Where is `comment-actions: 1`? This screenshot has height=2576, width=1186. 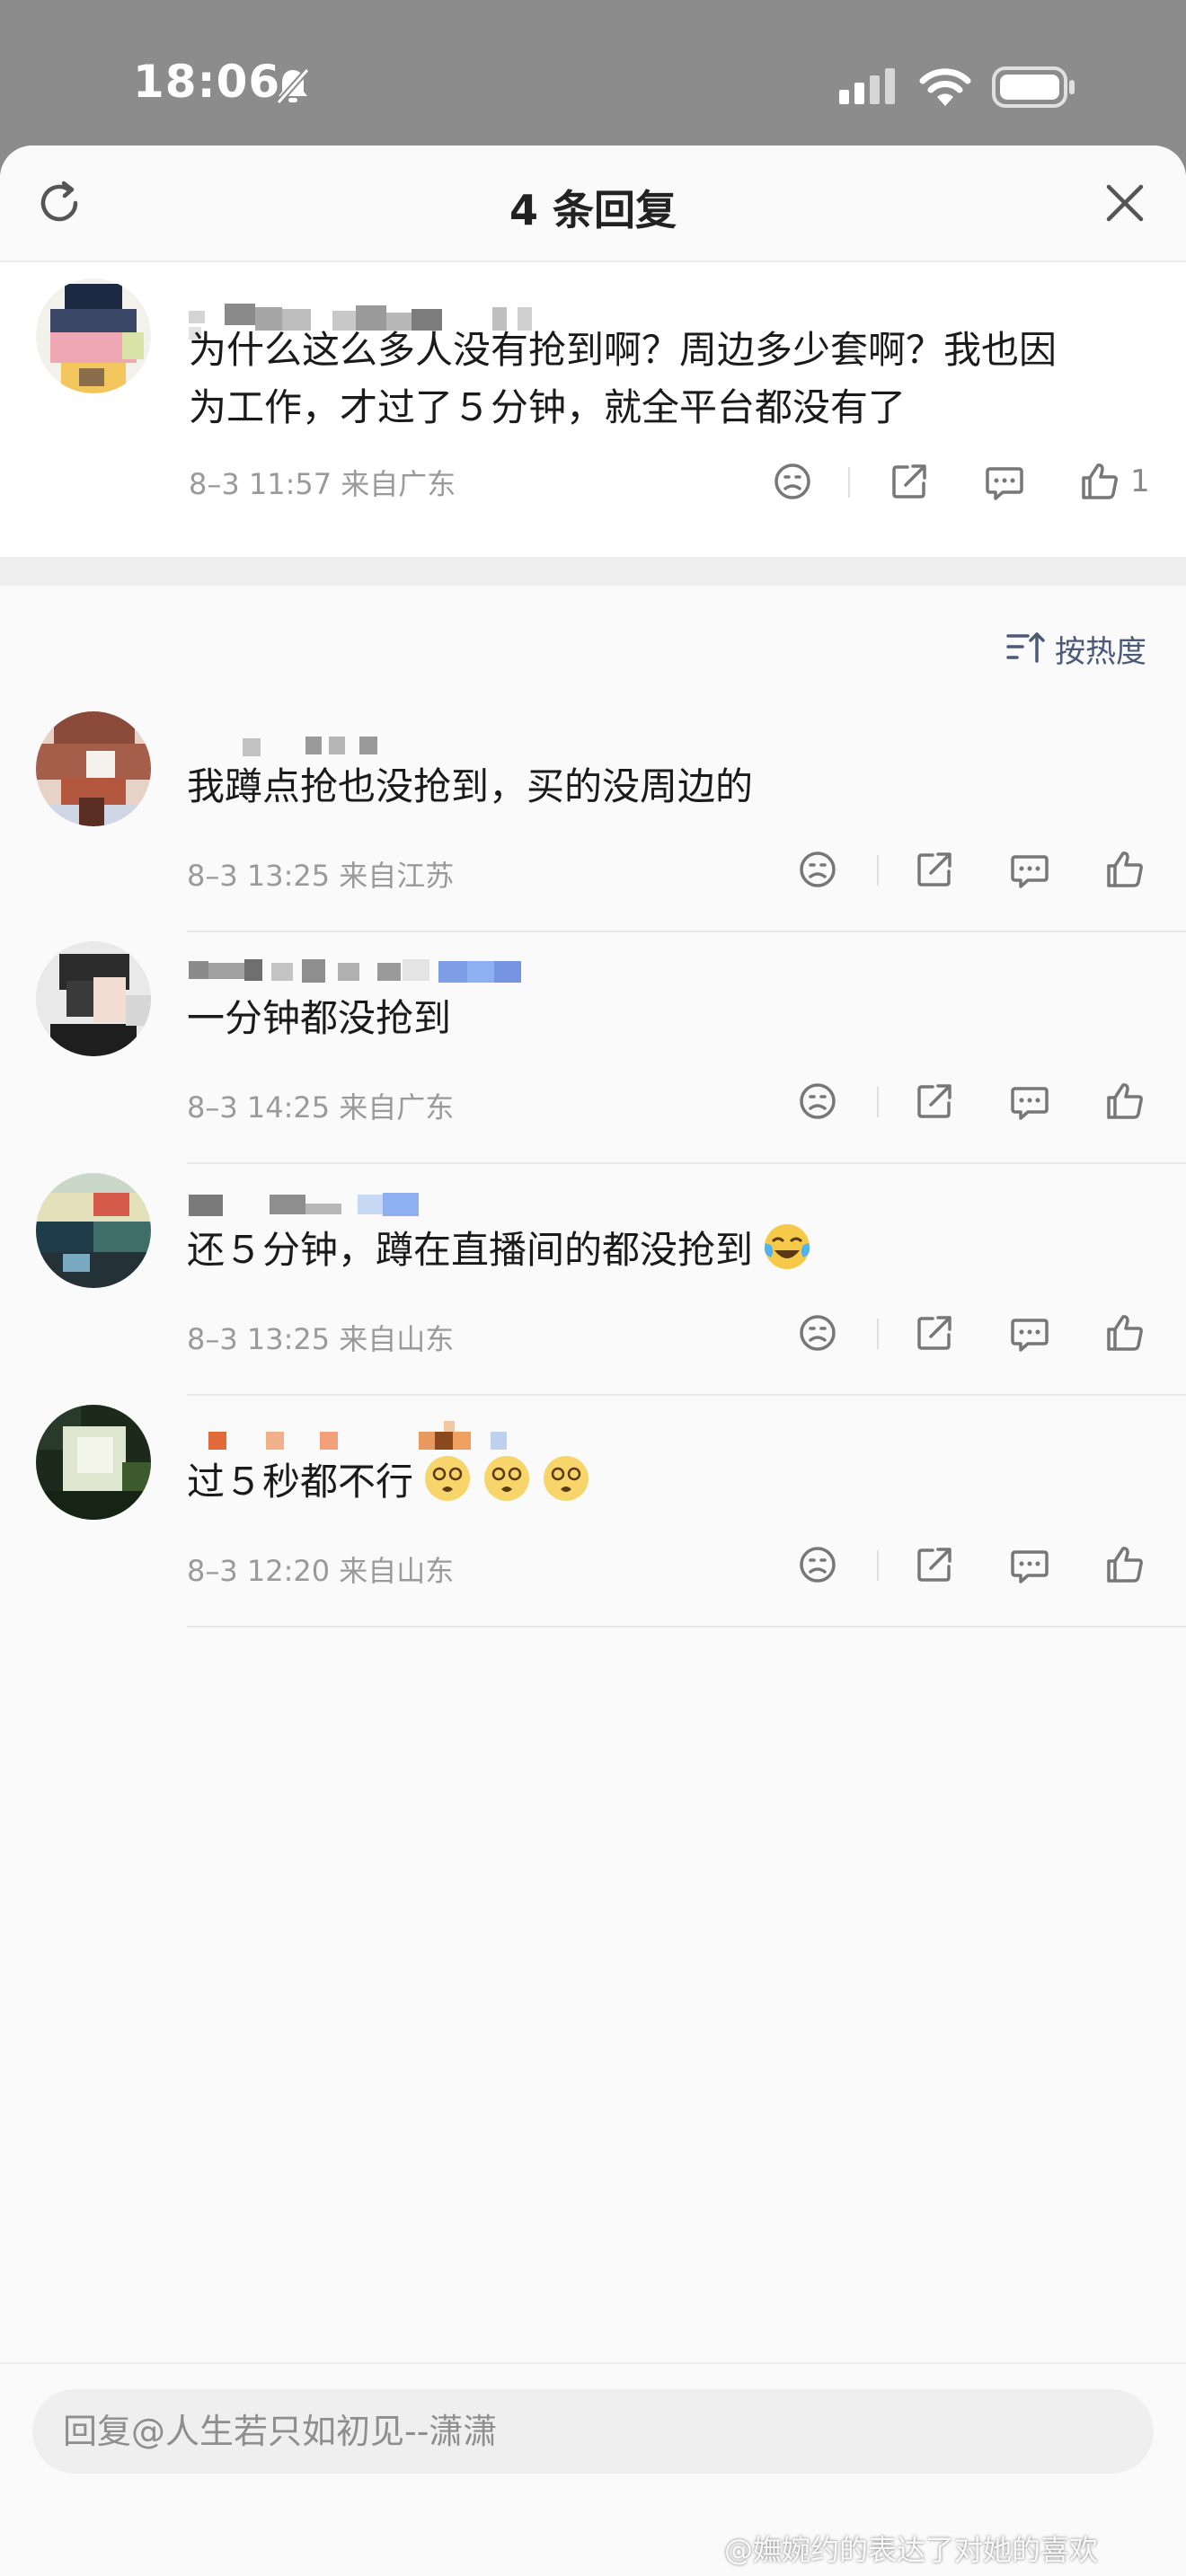 comment-actions: 1 is located at coordinates (966, 483).